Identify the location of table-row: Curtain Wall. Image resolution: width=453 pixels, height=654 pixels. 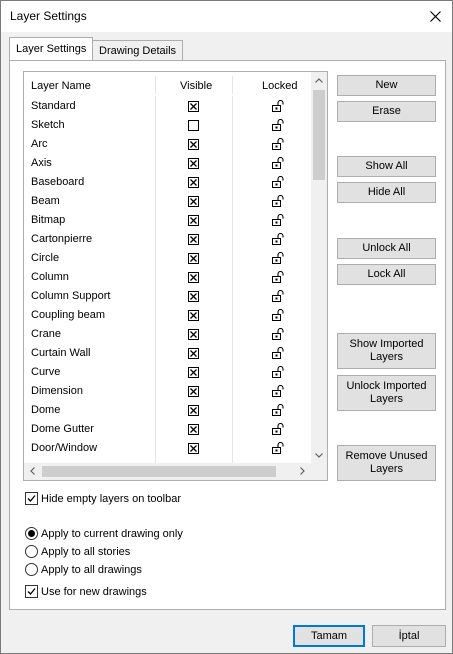
(167, 353).